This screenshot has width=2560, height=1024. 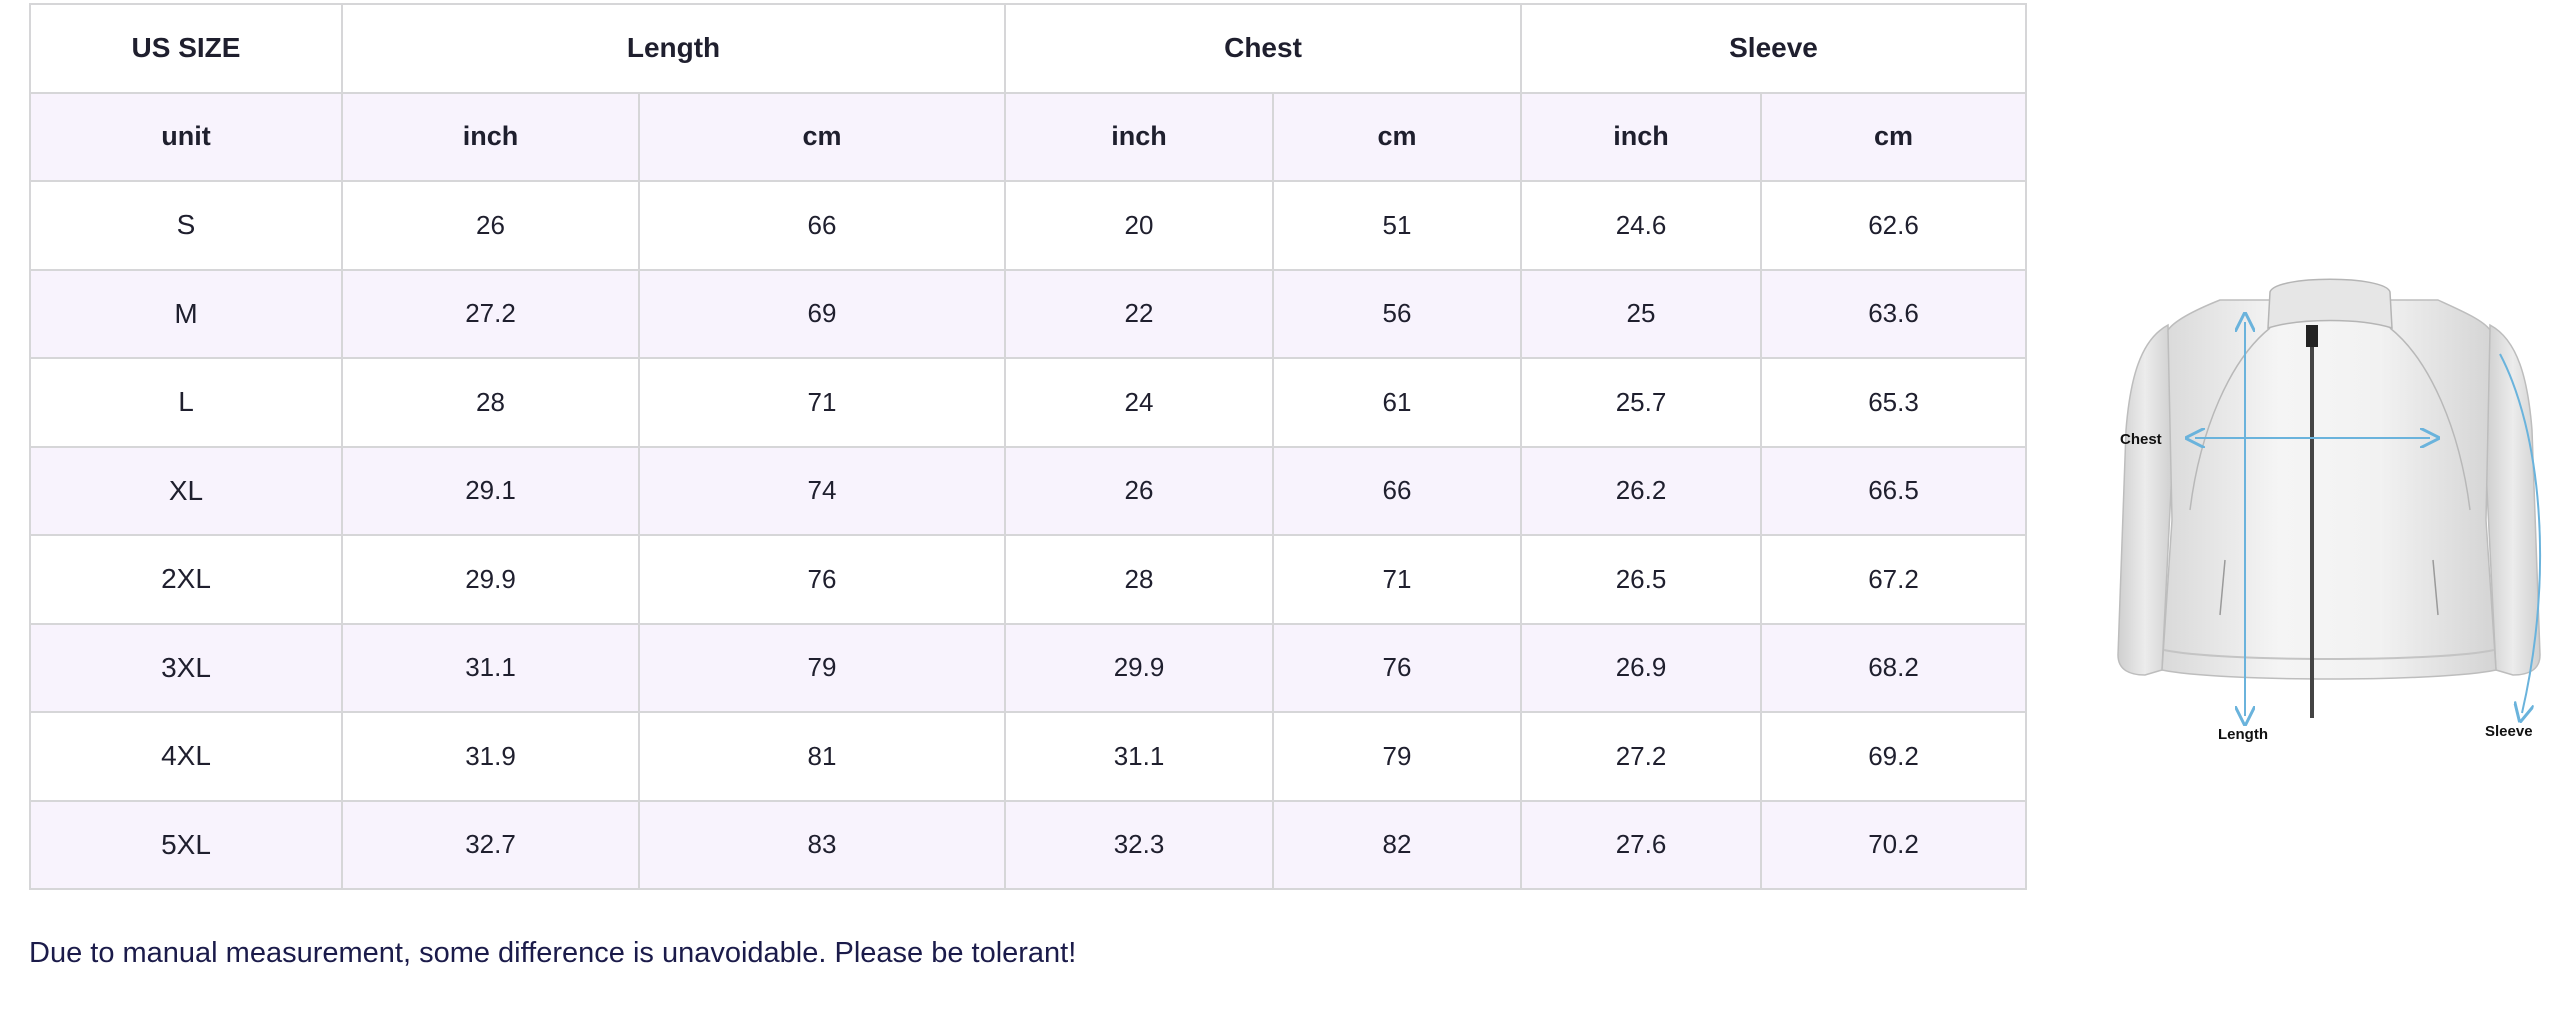 I want to click on header-chest: Chest, so click(x=1263, y=48).